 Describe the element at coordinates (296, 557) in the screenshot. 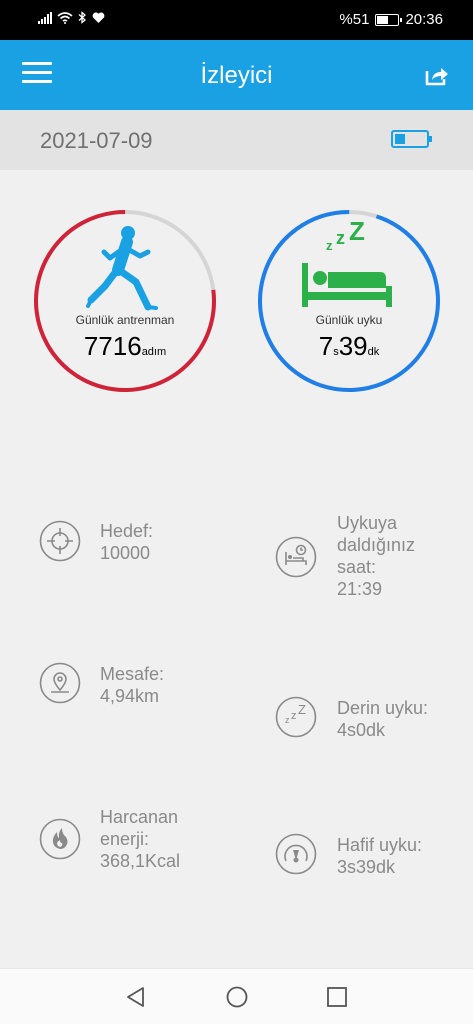

I see `bed-clock-icon` at that location.